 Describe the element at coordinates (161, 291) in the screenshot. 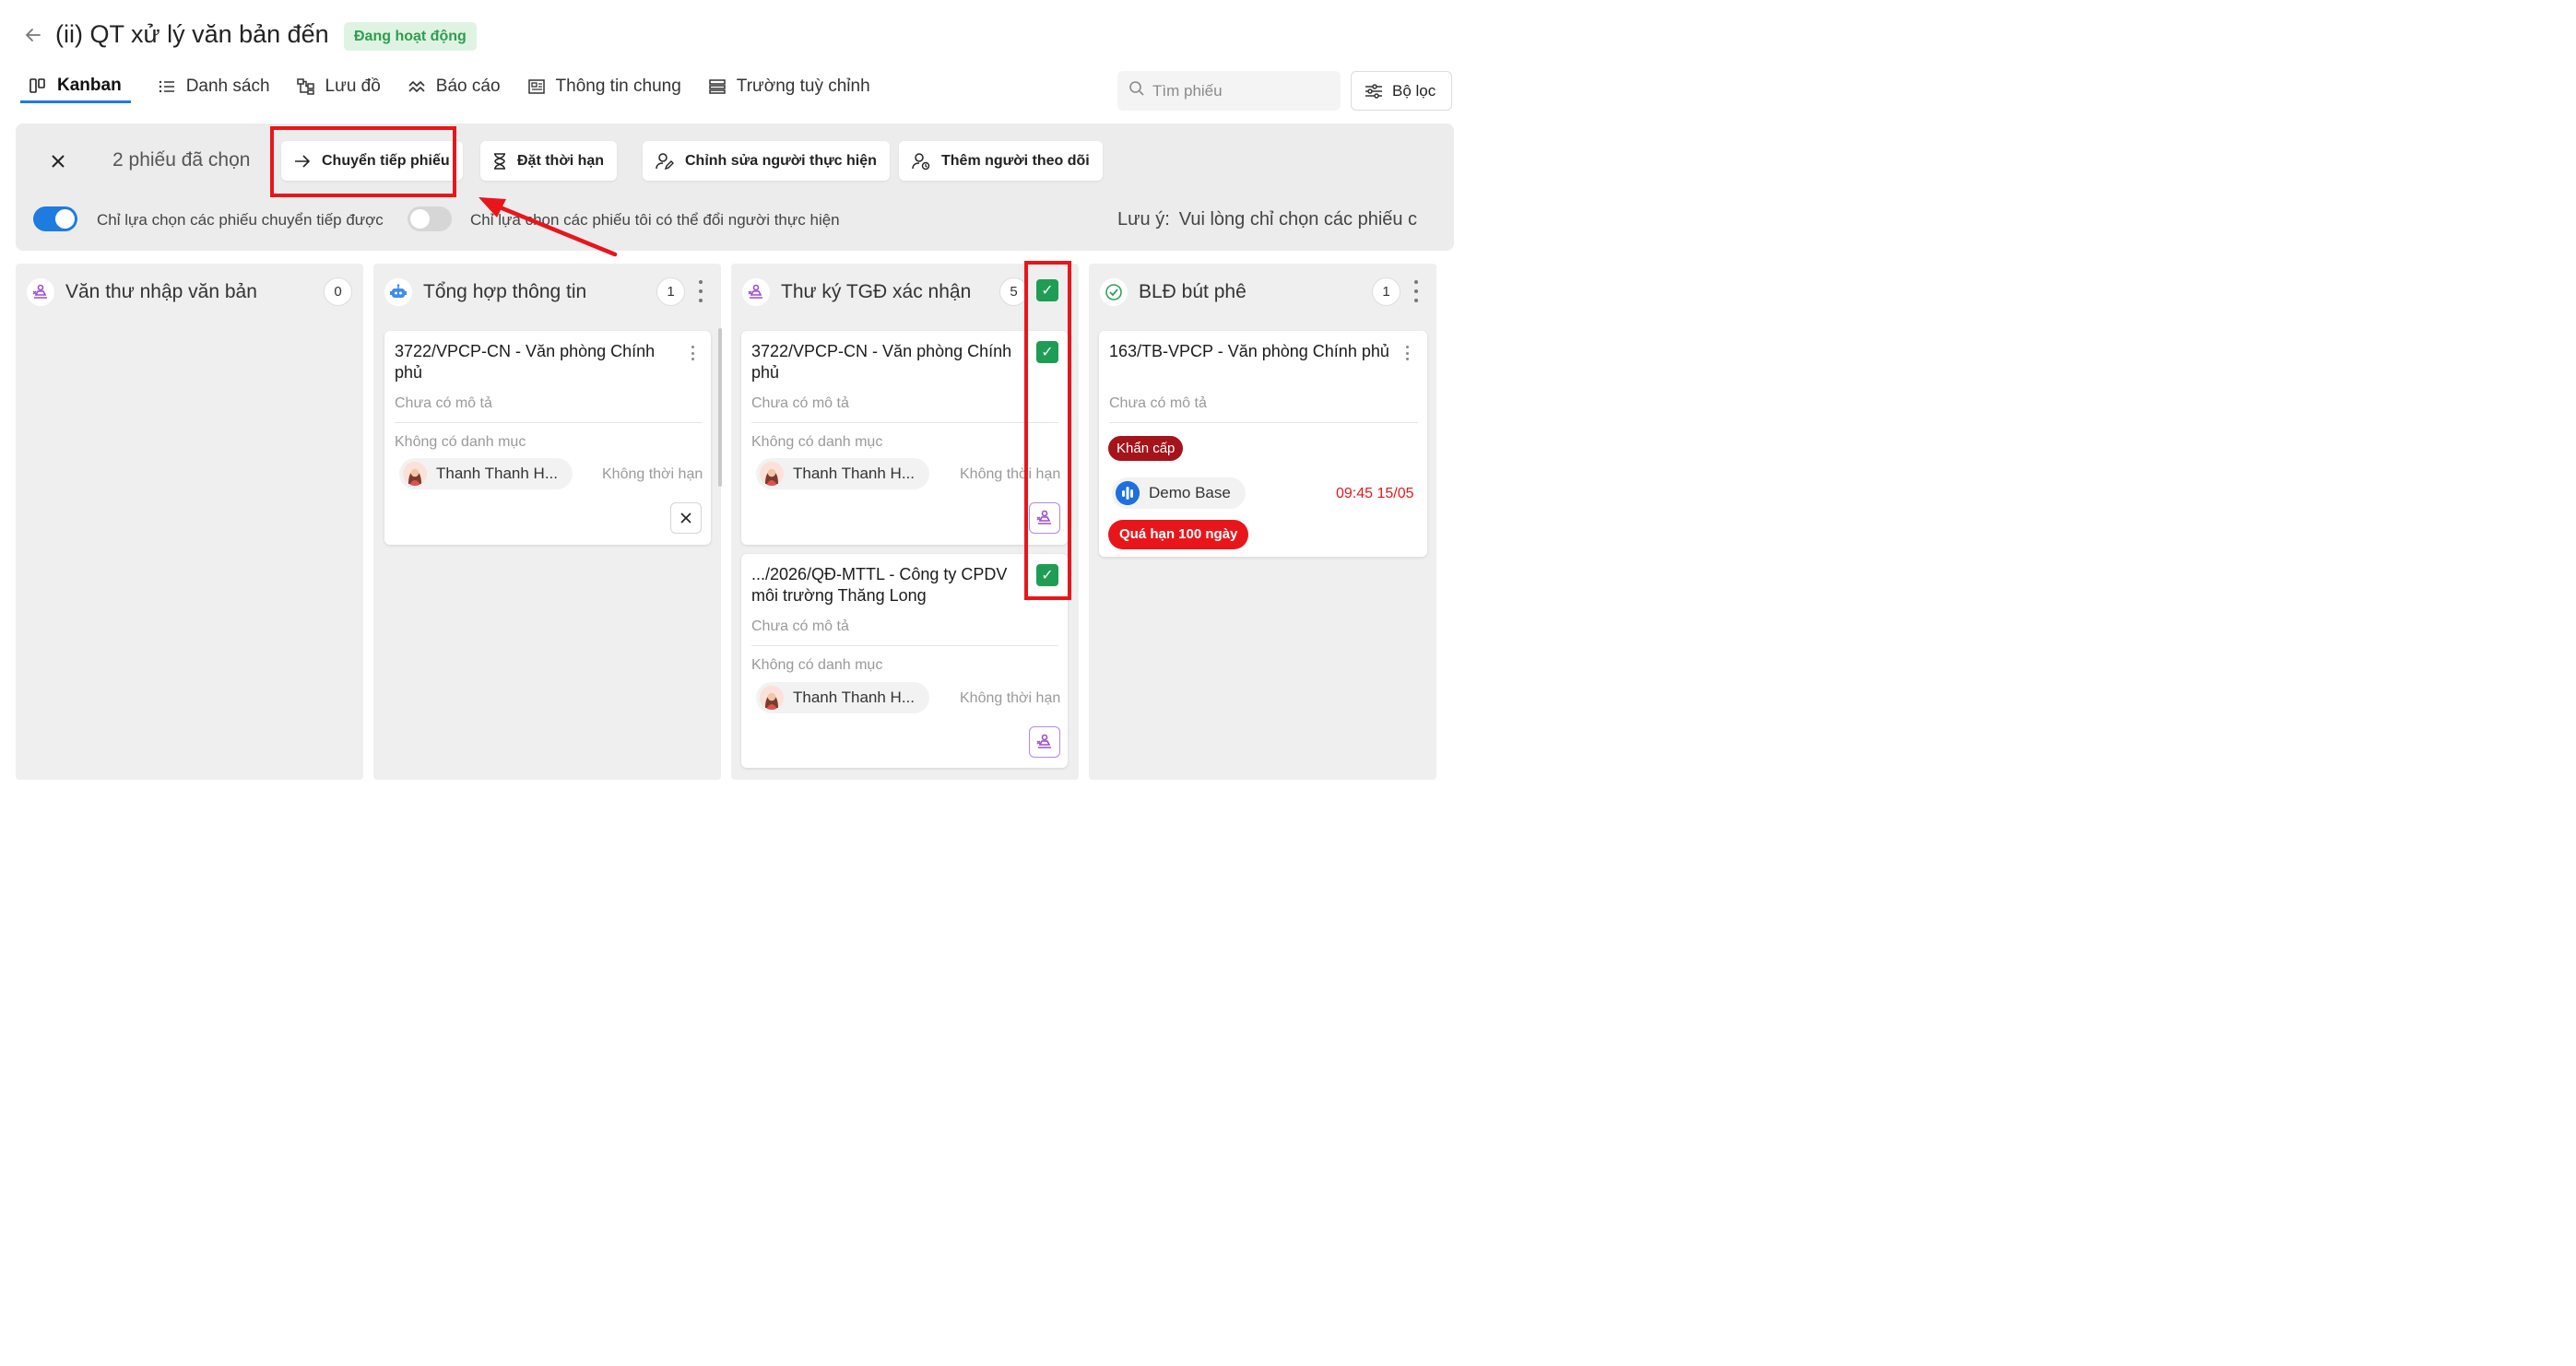

I see `column-title: Văn thư nhập văn bản` at that location.